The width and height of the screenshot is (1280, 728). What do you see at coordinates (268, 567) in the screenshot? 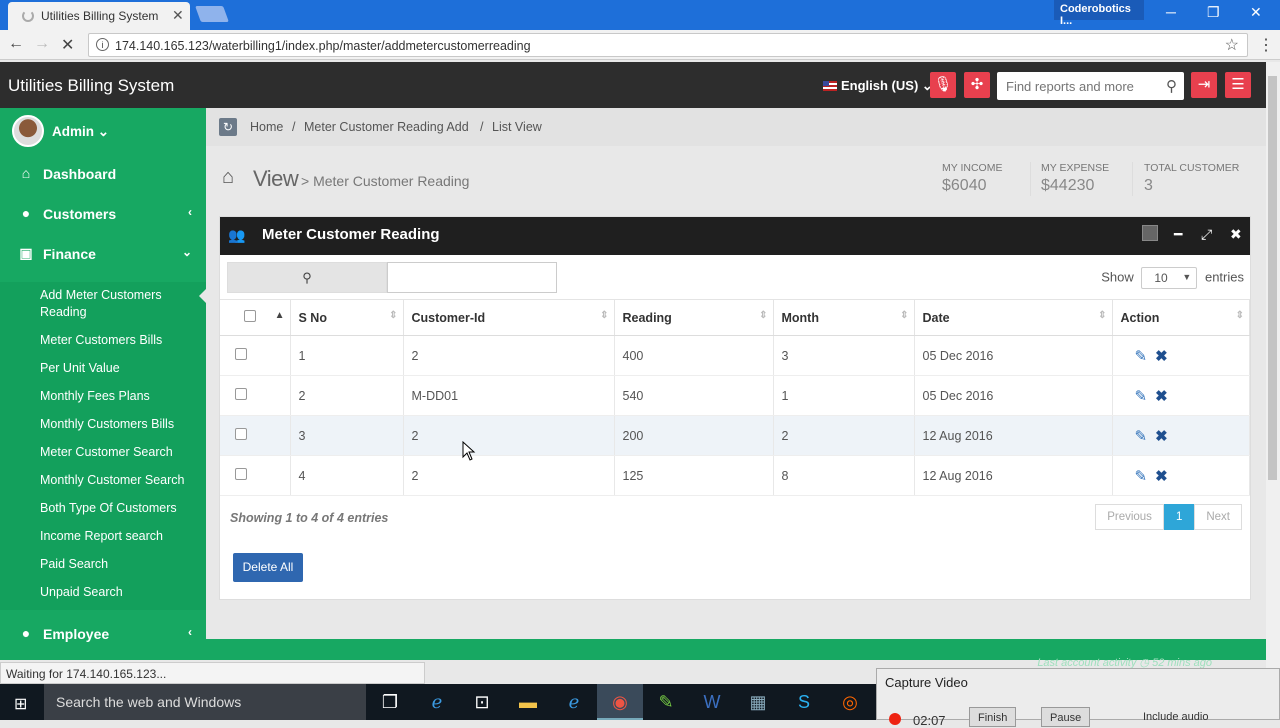
I see `delete-all-button: Delete All` at bounding box center [268, 567].